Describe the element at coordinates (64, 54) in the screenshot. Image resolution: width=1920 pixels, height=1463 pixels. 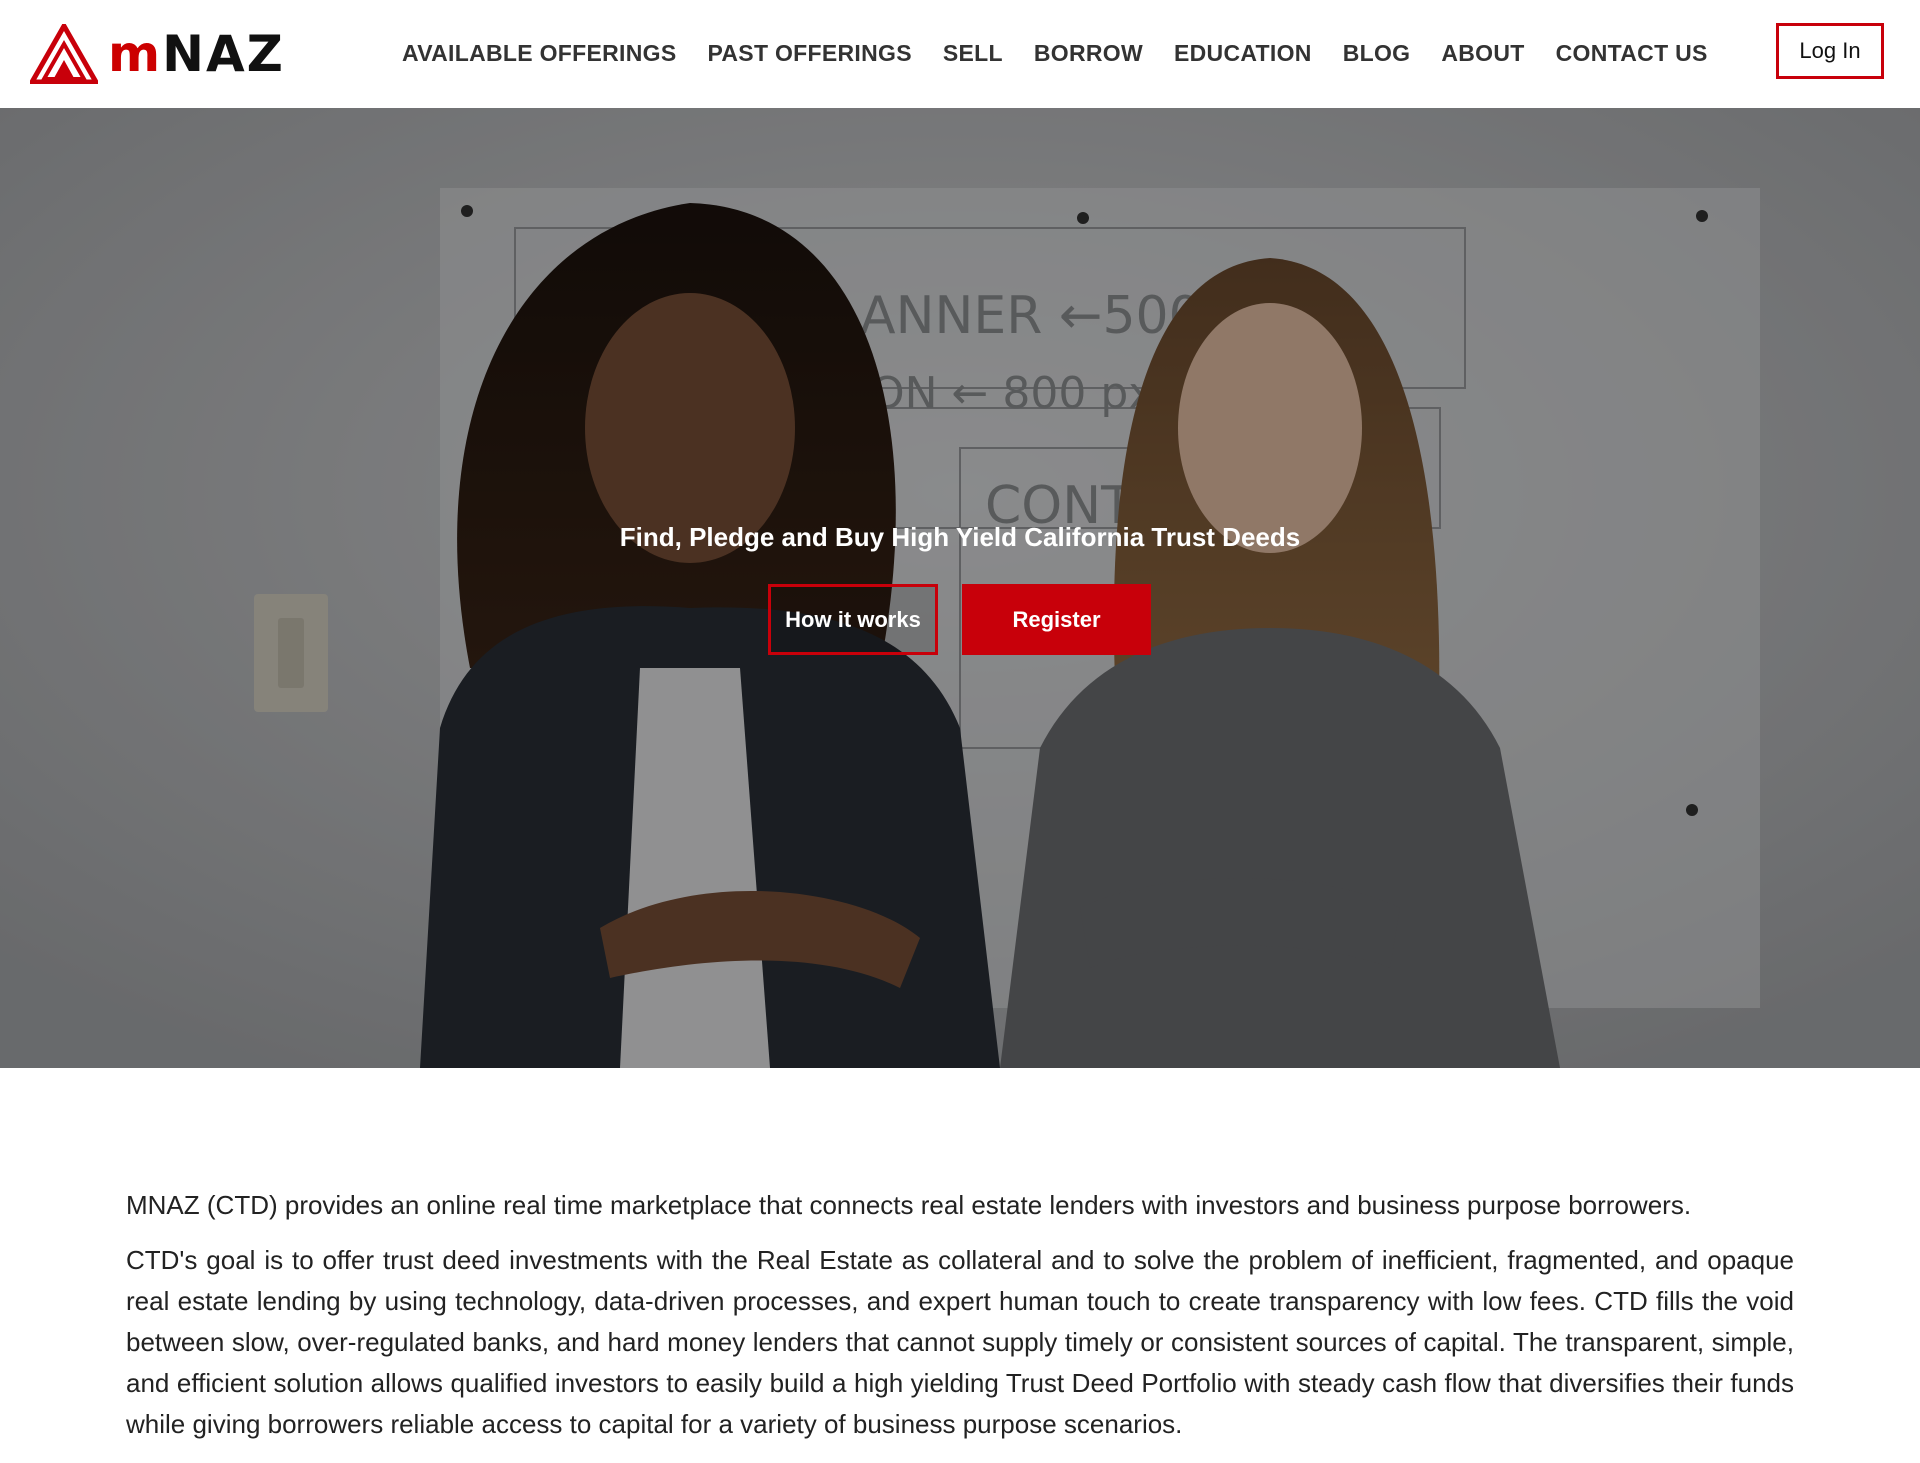
I see `logo-mountain-icon` at that location.